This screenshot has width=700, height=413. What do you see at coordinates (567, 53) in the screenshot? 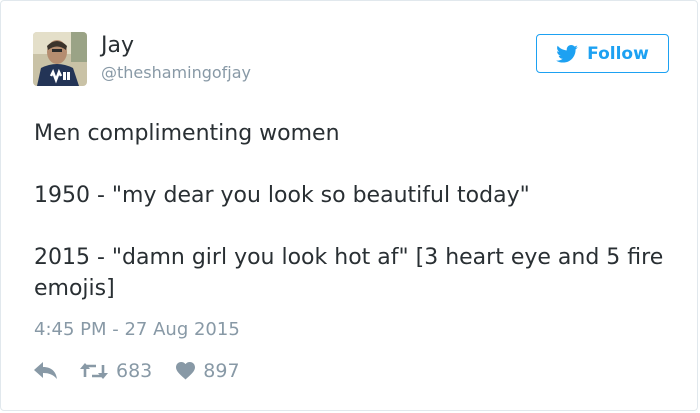
I see `twitter-bird-icon` at bounding box center [567, 53].